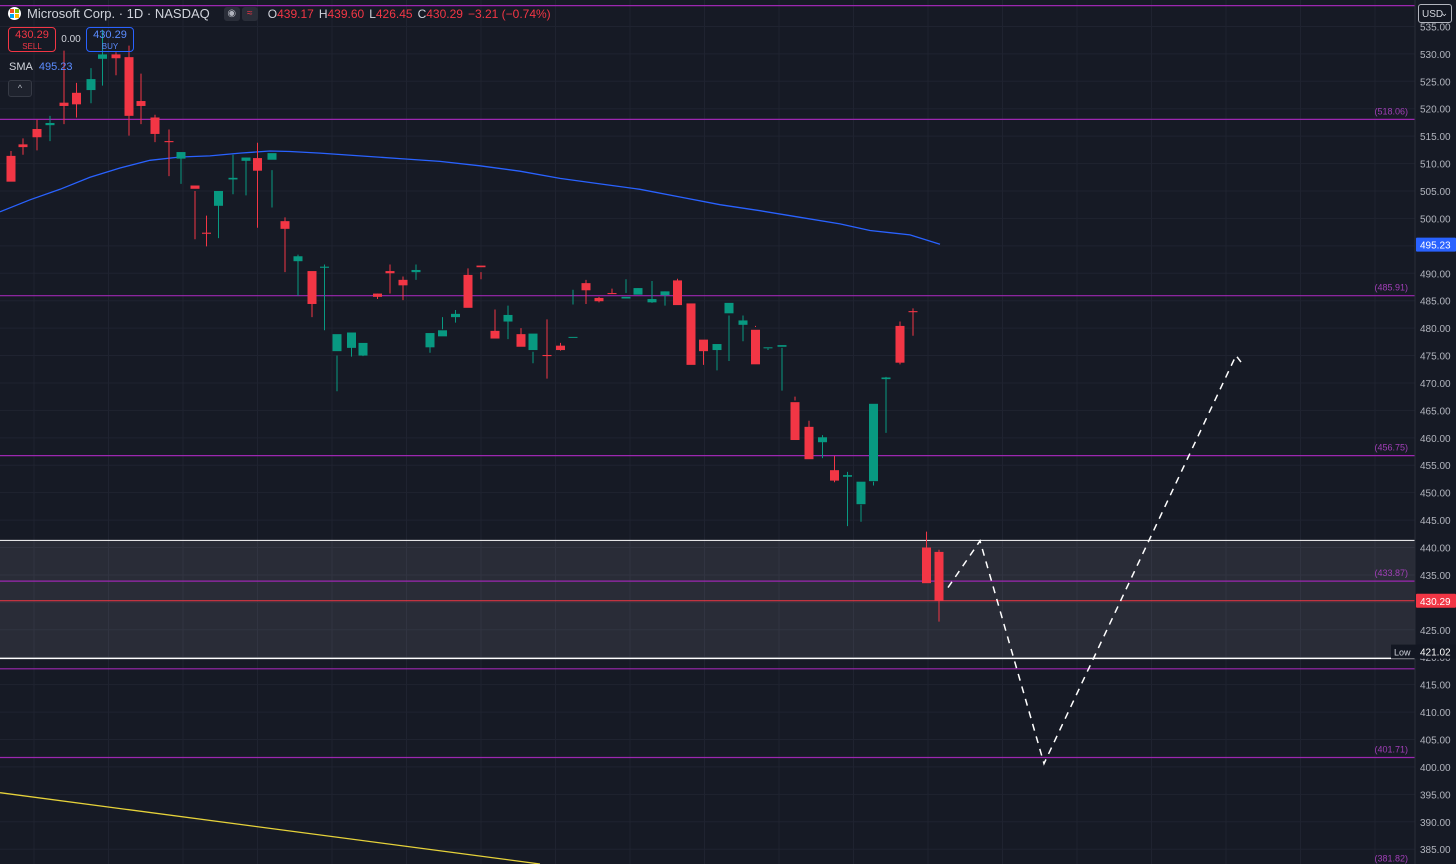  I want to click on chevron-up-icon: ^, so click(20, 88).